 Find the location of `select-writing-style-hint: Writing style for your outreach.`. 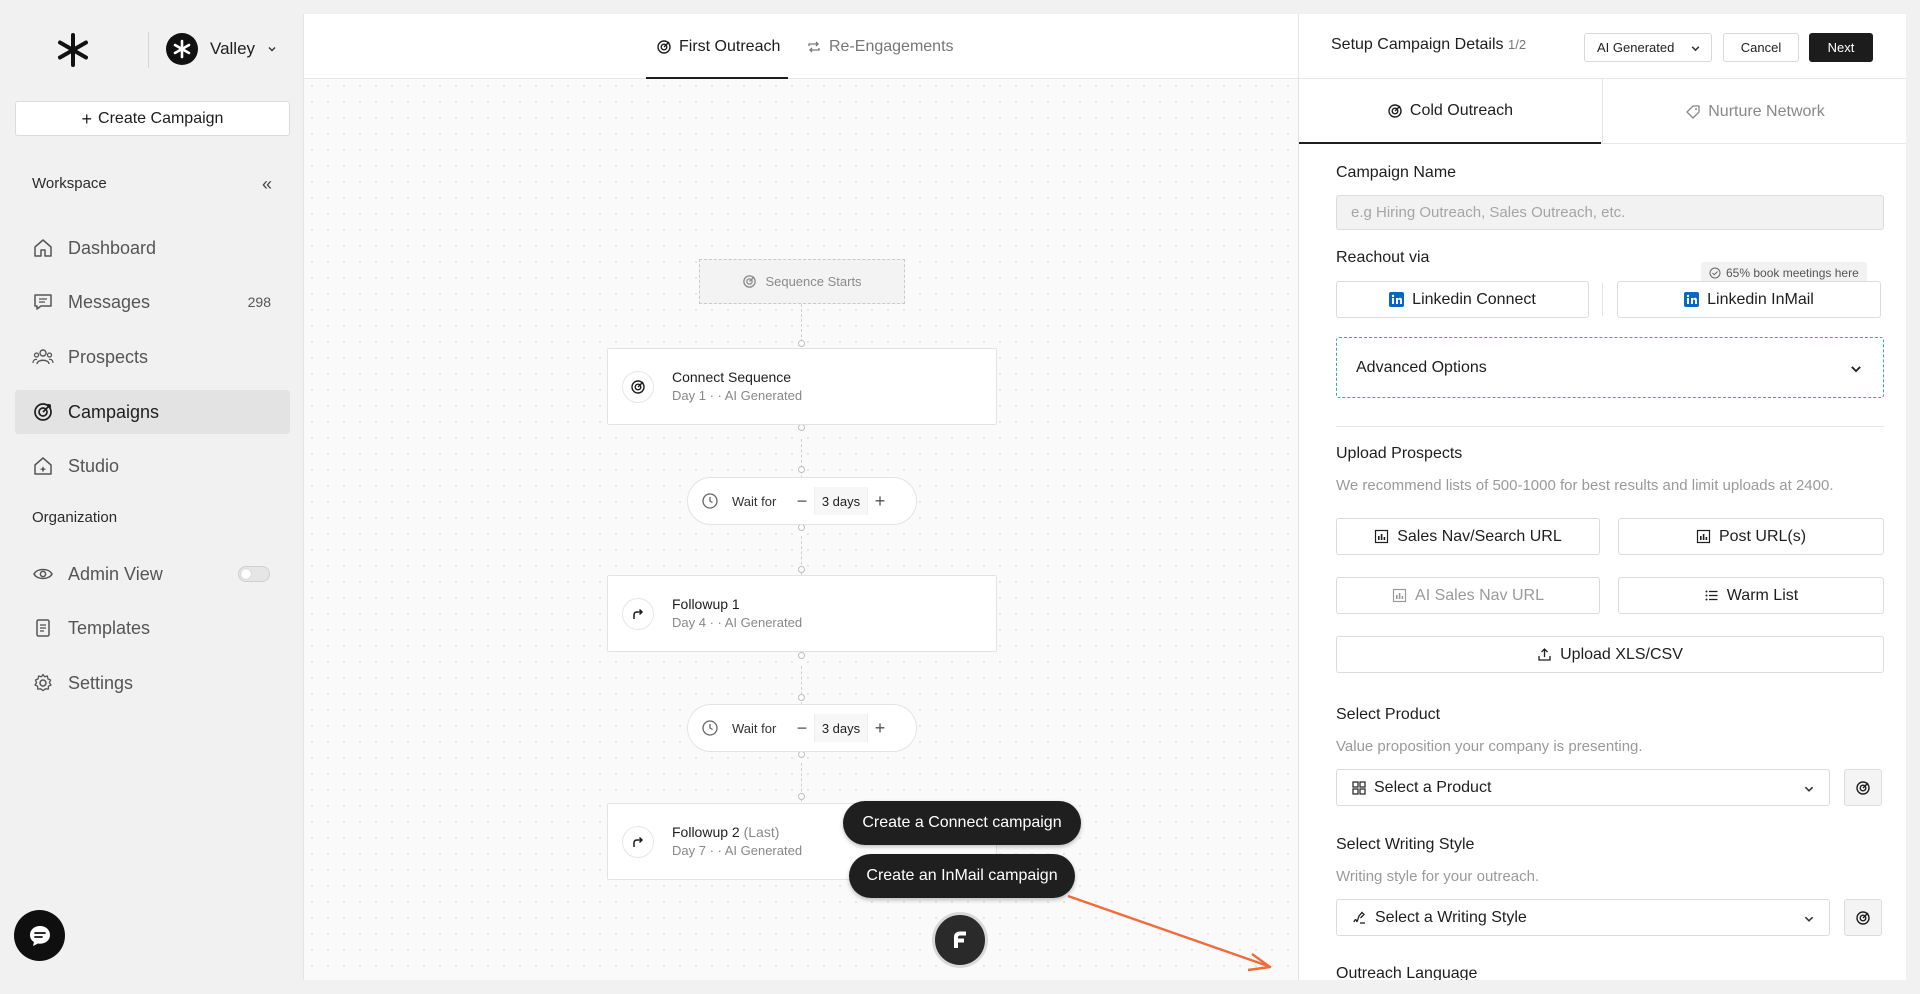

select-writing-style-hint: Writing style for your outreach. is located at coordinates (1438, 876).